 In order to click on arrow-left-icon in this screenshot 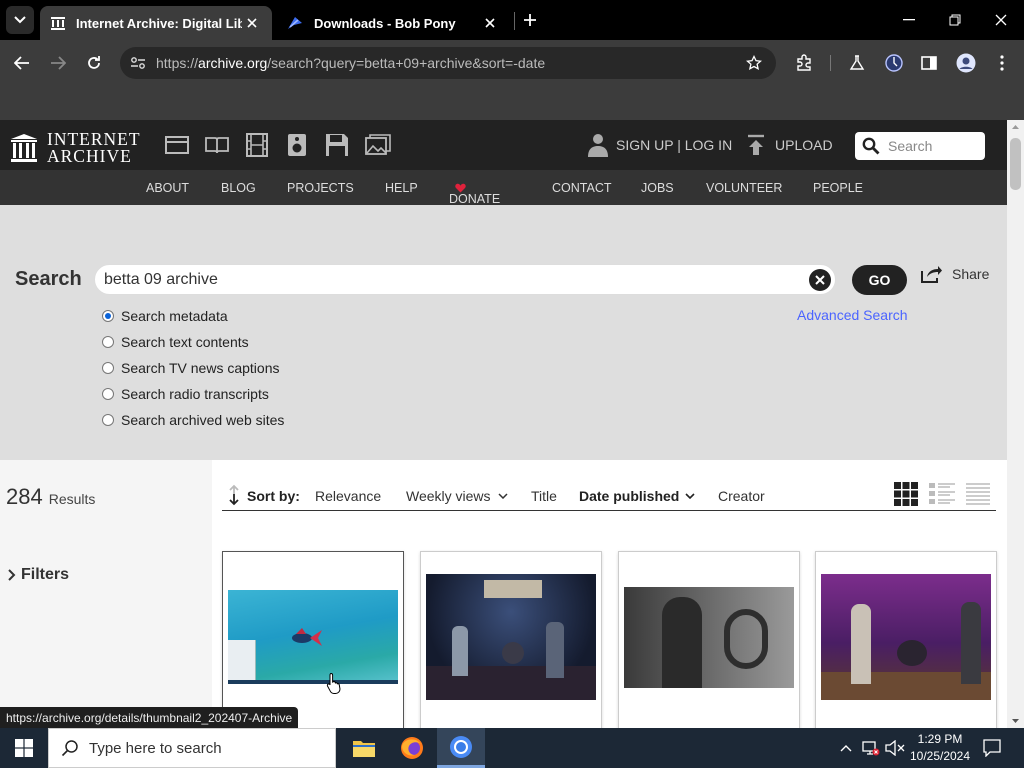, I will do `click(21, 63)`.